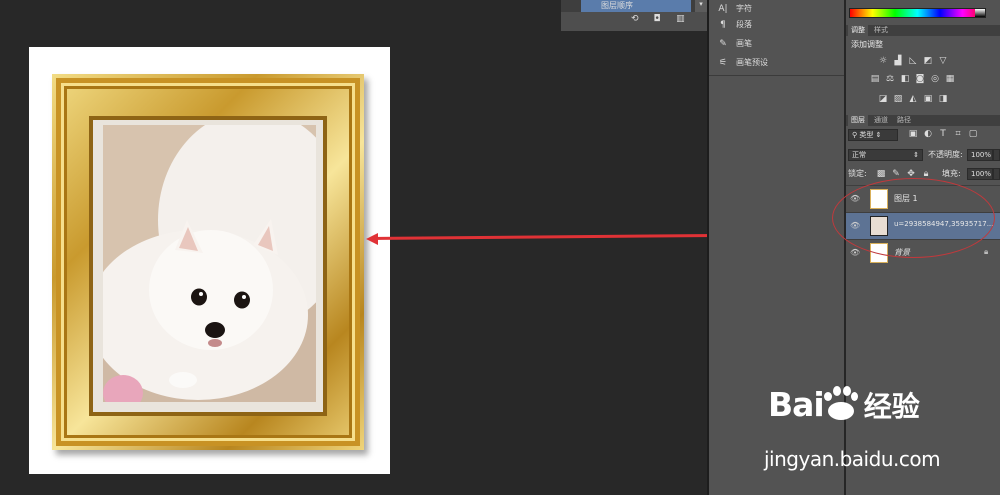 The width and height of the screenshot is (1000, 495). I want to click on layer-comp-label: 图层顺序, so click(617, 5).